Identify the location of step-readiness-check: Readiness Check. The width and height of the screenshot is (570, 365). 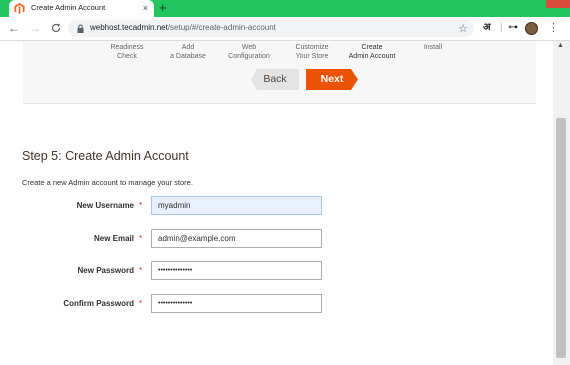
(127, 52).